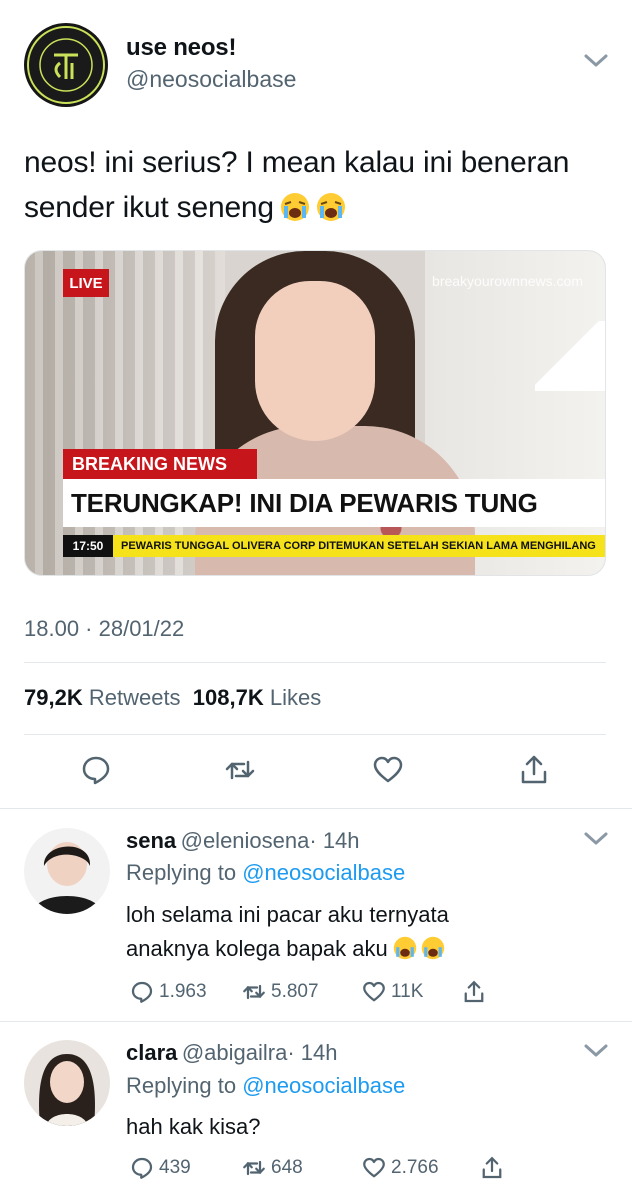 The image size is (632, 1200). I want to click on watermark: breakyourownnews.com, so click(507, 281).